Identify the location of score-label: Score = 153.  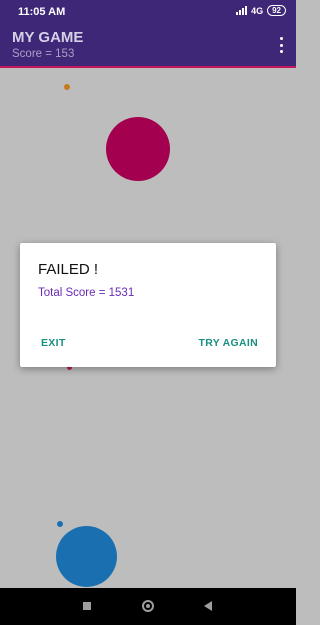
(43, 54).